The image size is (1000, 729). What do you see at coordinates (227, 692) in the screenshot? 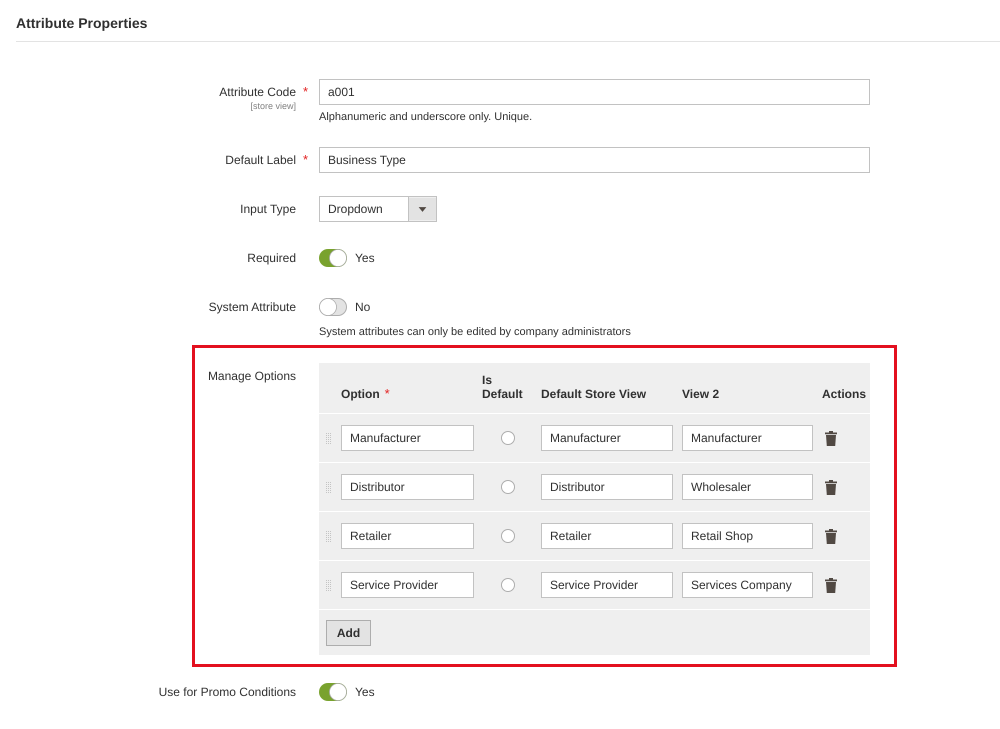
I see `field-label: Use for Promo Conditions` at bounding box center [227, 692].